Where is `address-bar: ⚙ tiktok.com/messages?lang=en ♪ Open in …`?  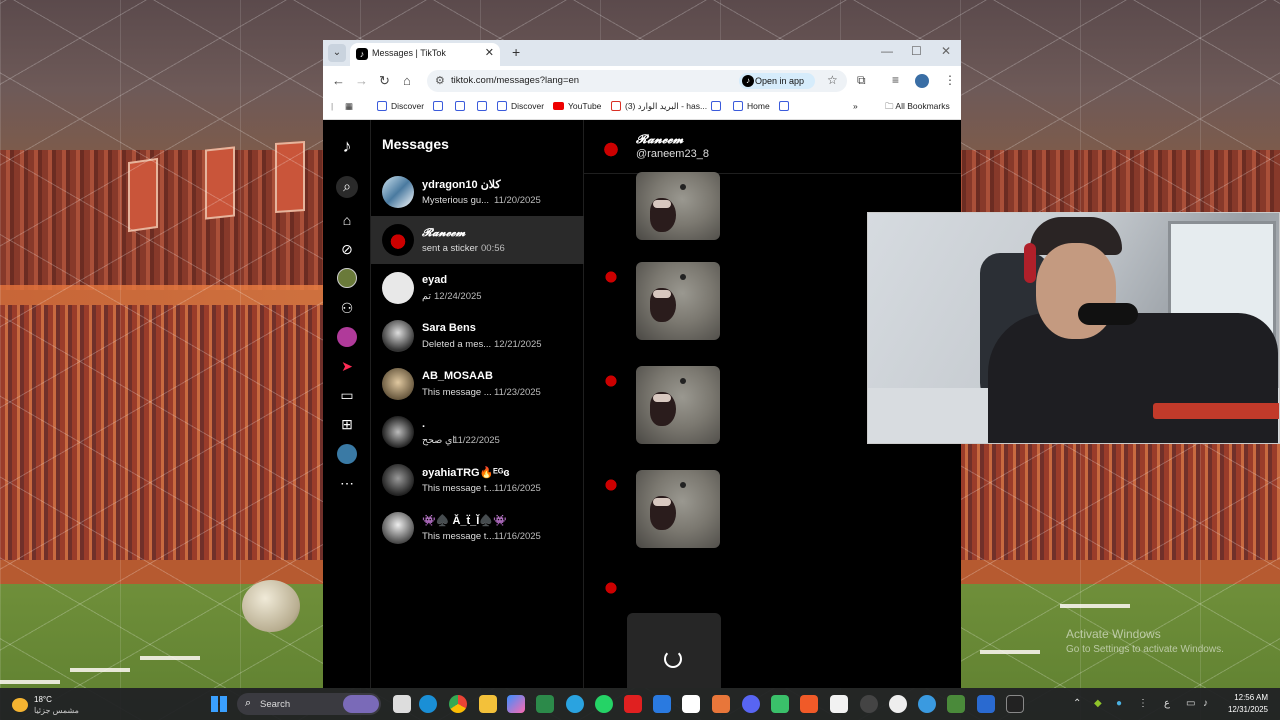
address-bar: ⚙ tiktok.com/messages?lang=en ♪ Open in … is located at coordinates (637, 81).